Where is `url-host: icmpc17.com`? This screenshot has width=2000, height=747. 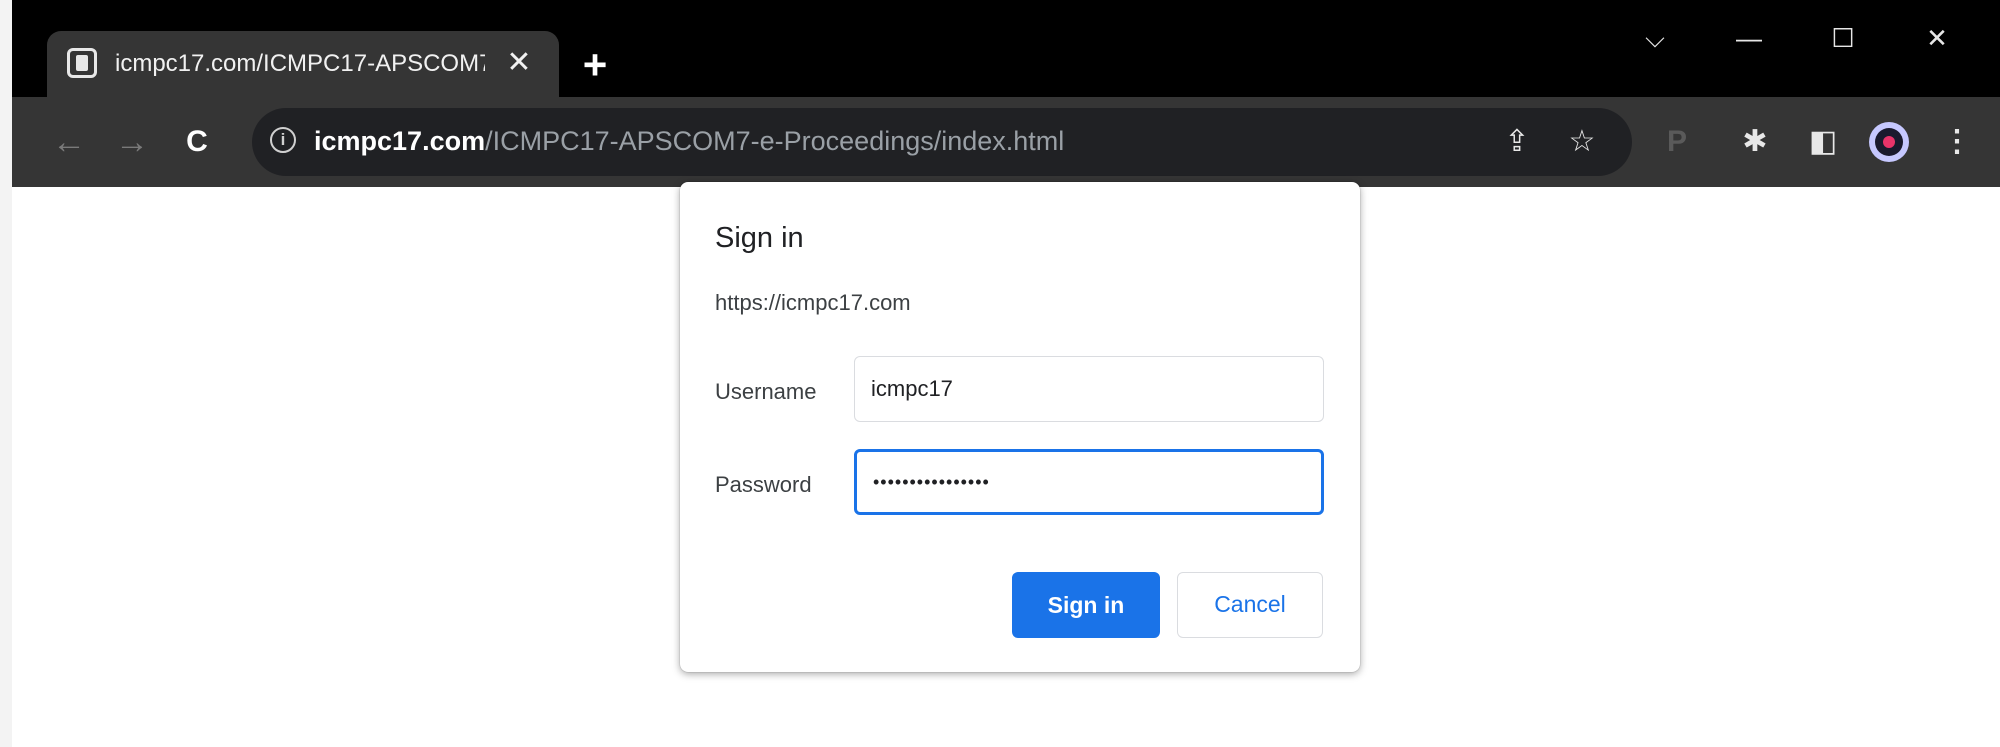
url-host: icmpc17.com is located at coordinates (400, 141).